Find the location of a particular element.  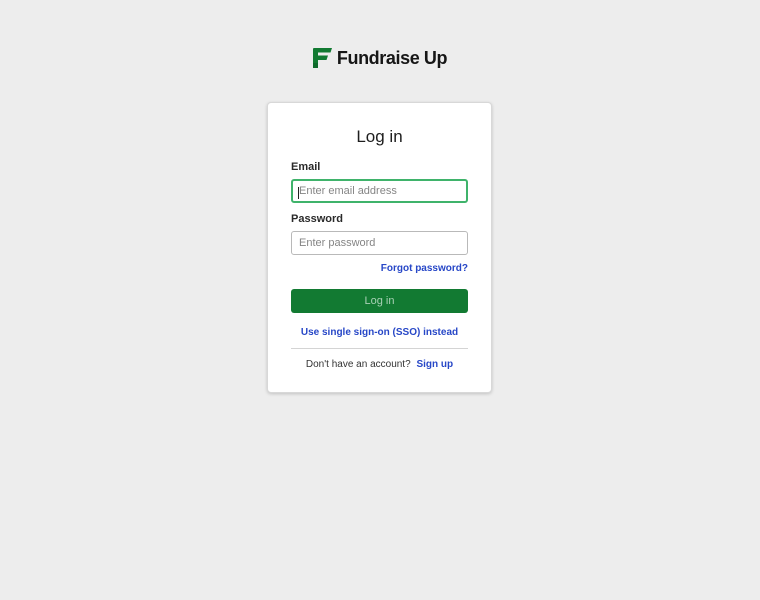

no-account-text: Don't have an account? is located at coordinates (358, 364).